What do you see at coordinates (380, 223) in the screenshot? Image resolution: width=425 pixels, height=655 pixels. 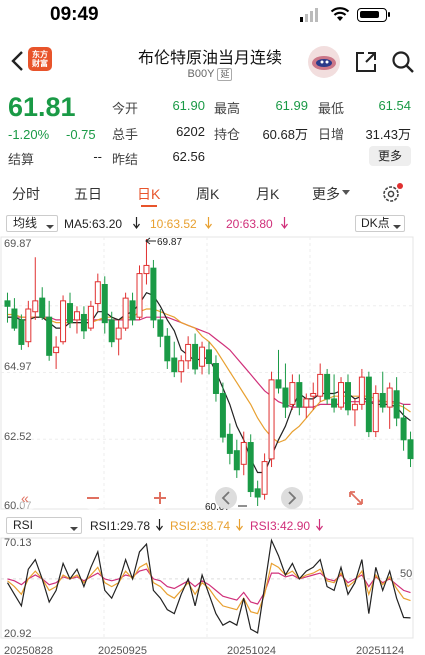 I see `dk-point-selector: DK点` at bounding box center [380, 223].